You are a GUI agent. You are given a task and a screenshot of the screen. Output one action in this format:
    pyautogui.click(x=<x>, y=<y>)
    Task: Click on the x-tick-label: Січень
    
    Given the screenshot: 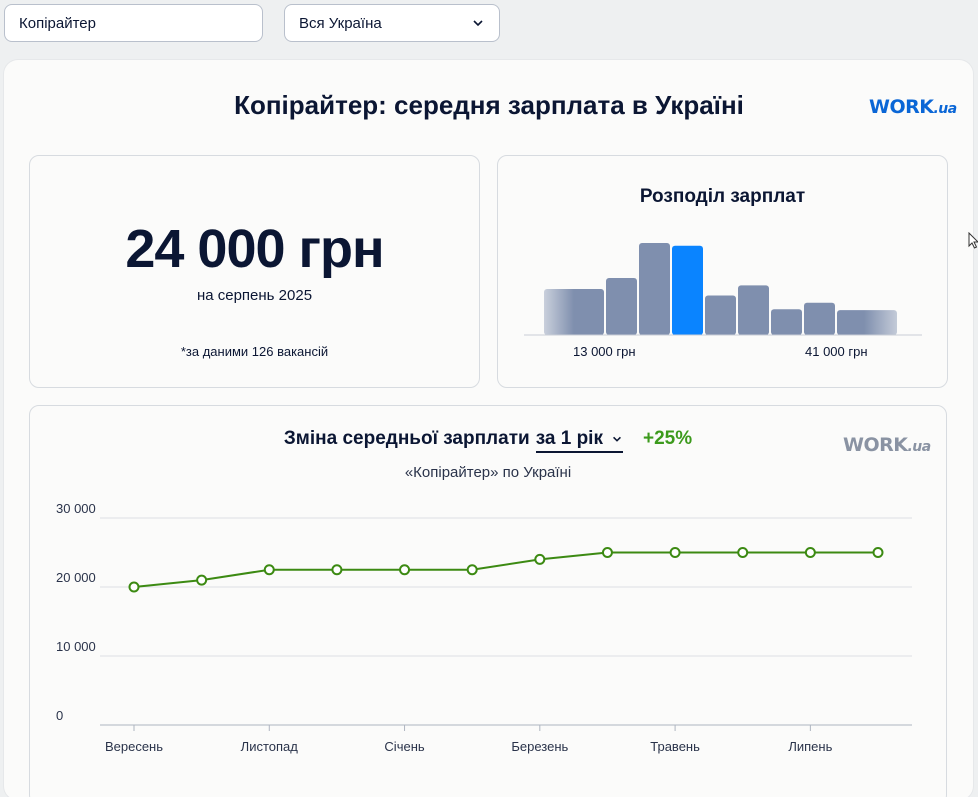 What is the action you would take?
    pyautogui.click(x=404, y=746)
    